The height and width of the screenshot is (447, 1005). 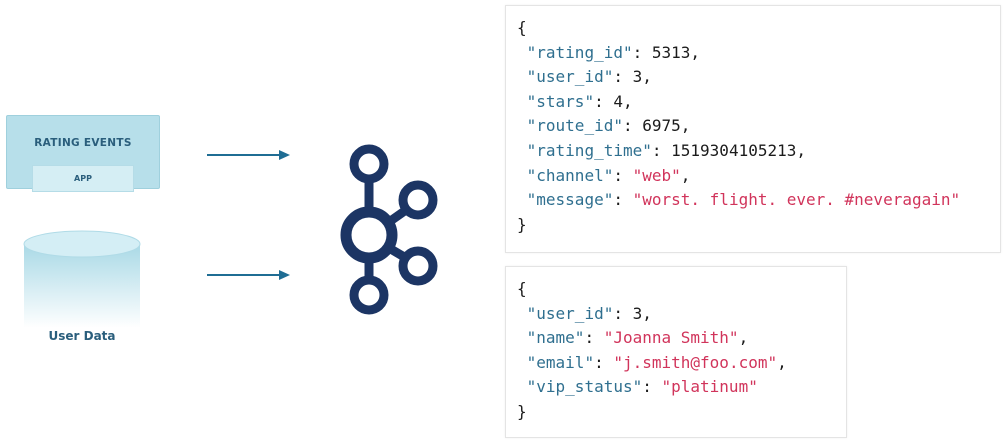 I want to click on json-key: "name", so click(x=555, y=338).